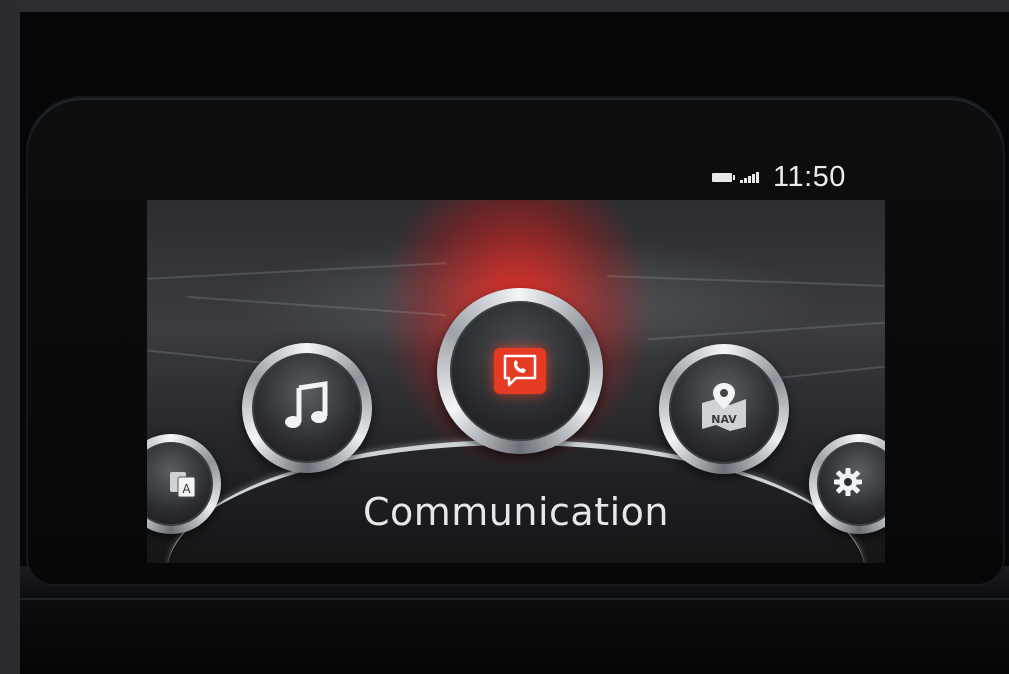  What do you see at coordinates (724, 419) in the screenshot?
I see `svg-text: NAV` at bounding box center [724, 419].